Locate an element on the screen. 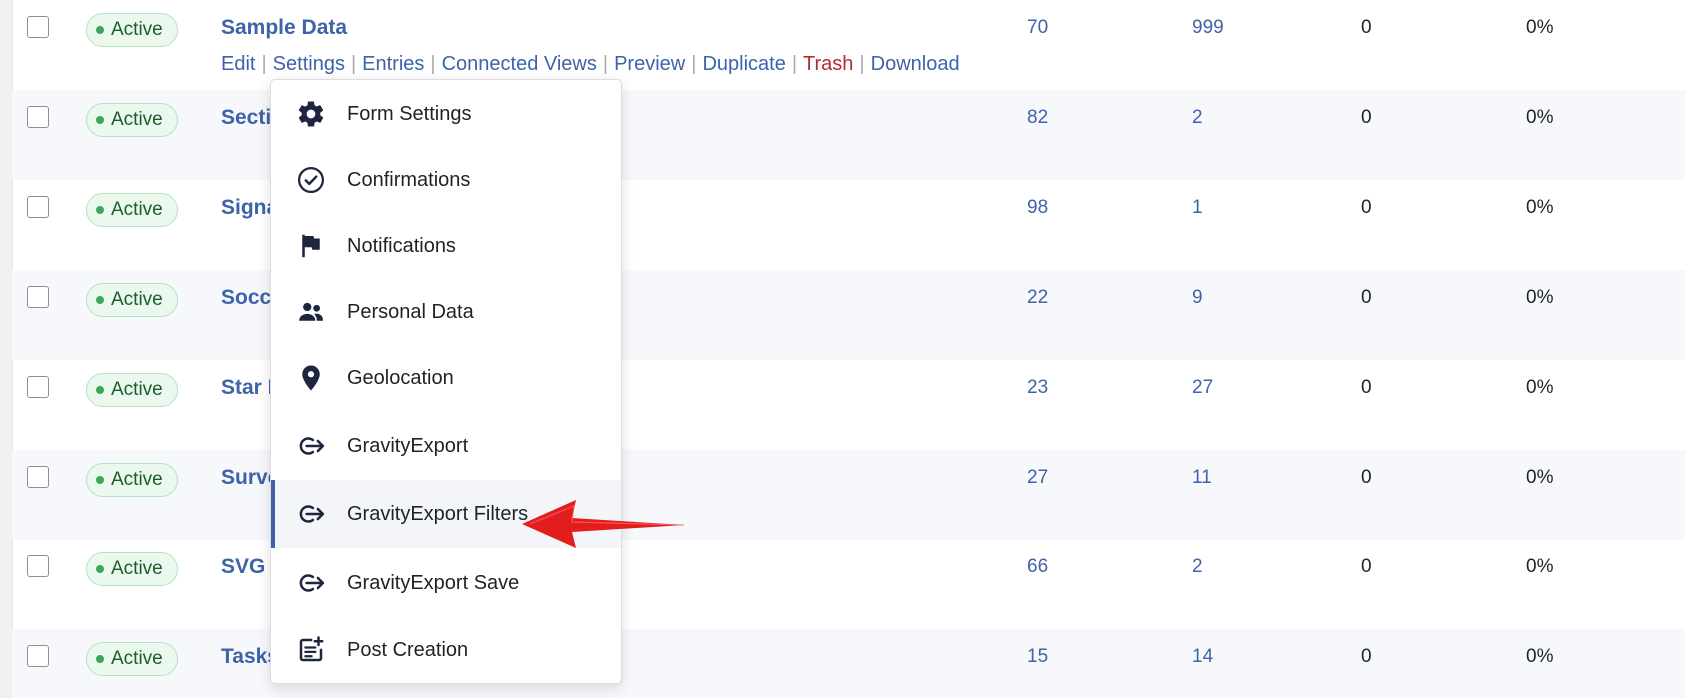  form-id: 23 is located at coordinates (1037, 388).